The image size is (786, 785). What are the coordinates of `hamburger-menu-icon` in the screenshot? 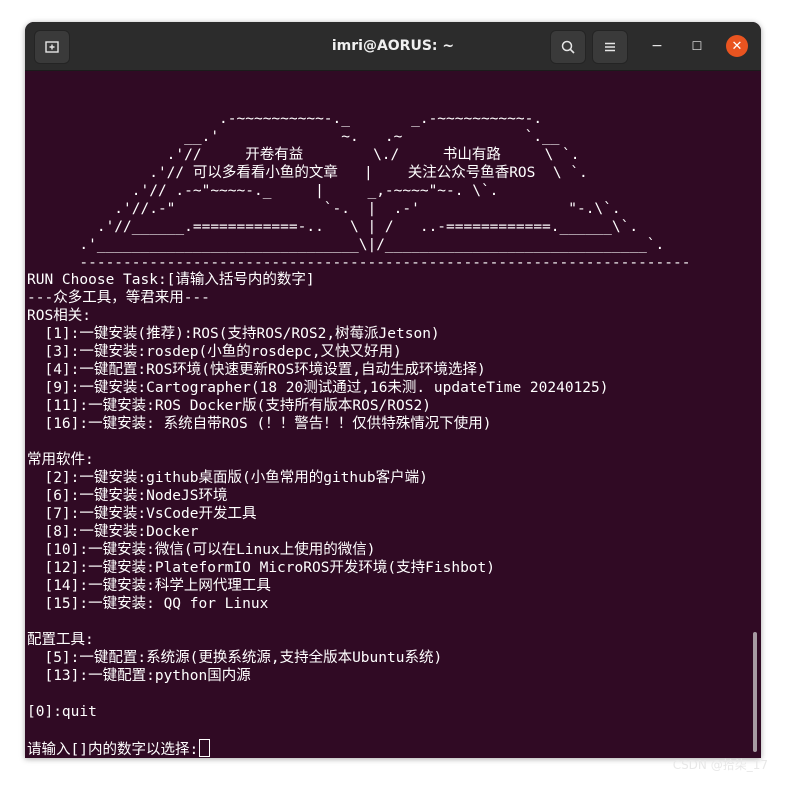 It's located at (610, 47).